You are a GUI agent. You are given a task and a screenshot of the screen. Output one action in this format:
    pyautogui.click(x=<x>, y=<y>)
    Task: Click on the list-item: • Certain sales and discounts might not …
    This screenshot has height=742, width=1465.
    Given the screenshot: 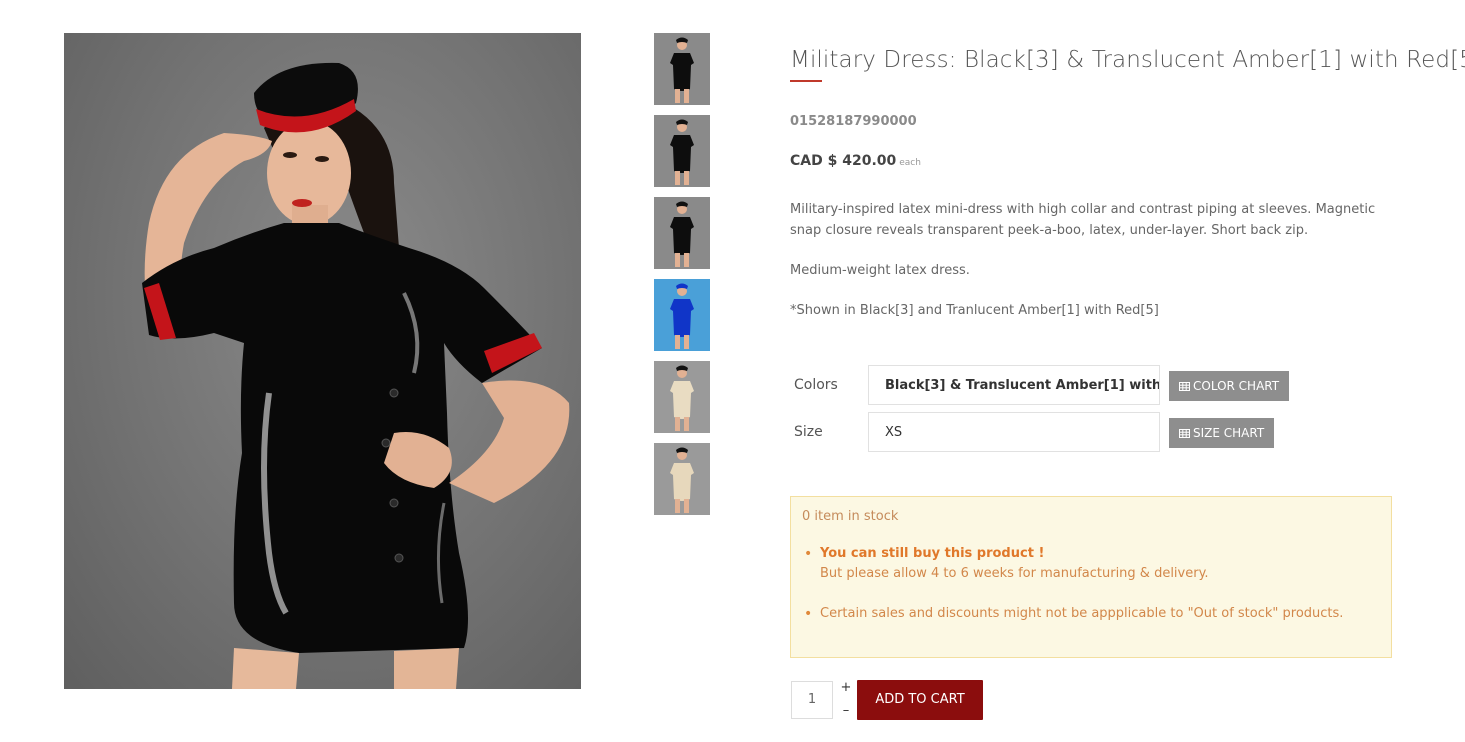 What is the action you would take?
    pyautogui.click(x=1092, y=614)
    